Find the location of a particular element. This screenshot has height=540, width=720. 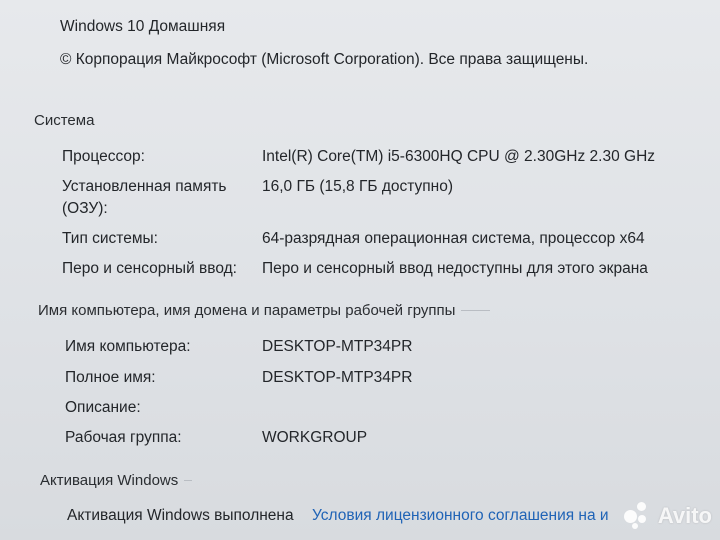

system-type-label: Тип системы: is located at coordinates (110, 238).